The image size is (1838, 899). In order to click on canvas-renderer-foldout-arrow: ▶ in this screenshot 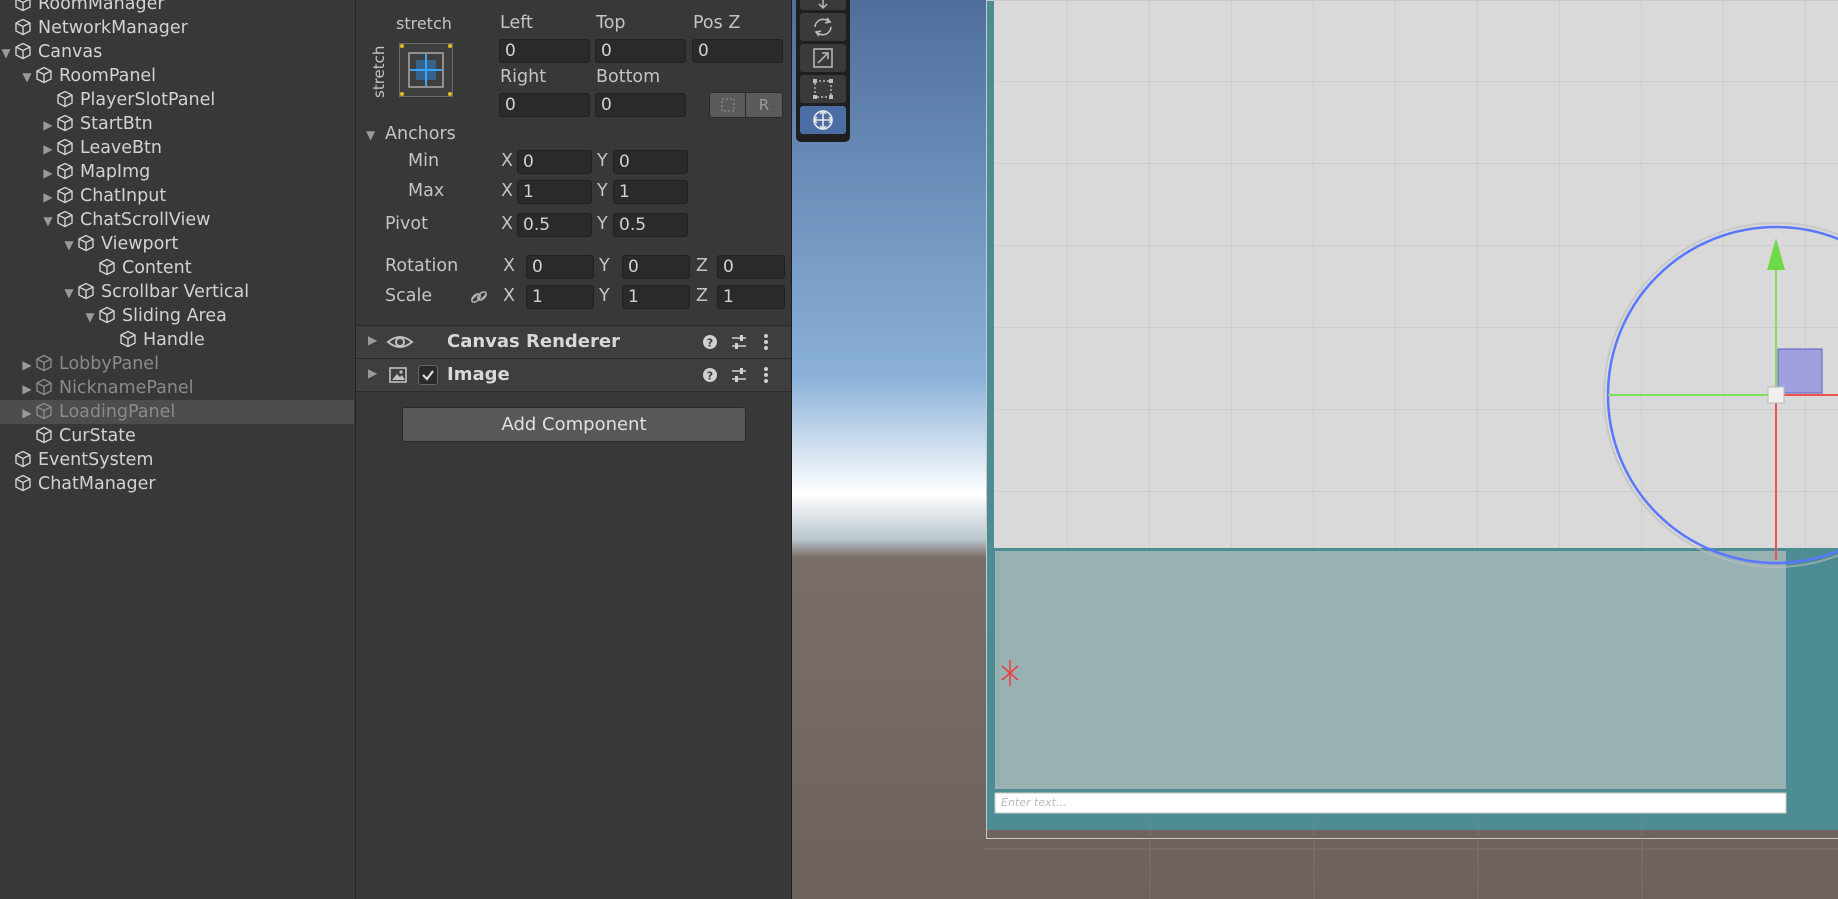, I will do `click(372, 340)`.